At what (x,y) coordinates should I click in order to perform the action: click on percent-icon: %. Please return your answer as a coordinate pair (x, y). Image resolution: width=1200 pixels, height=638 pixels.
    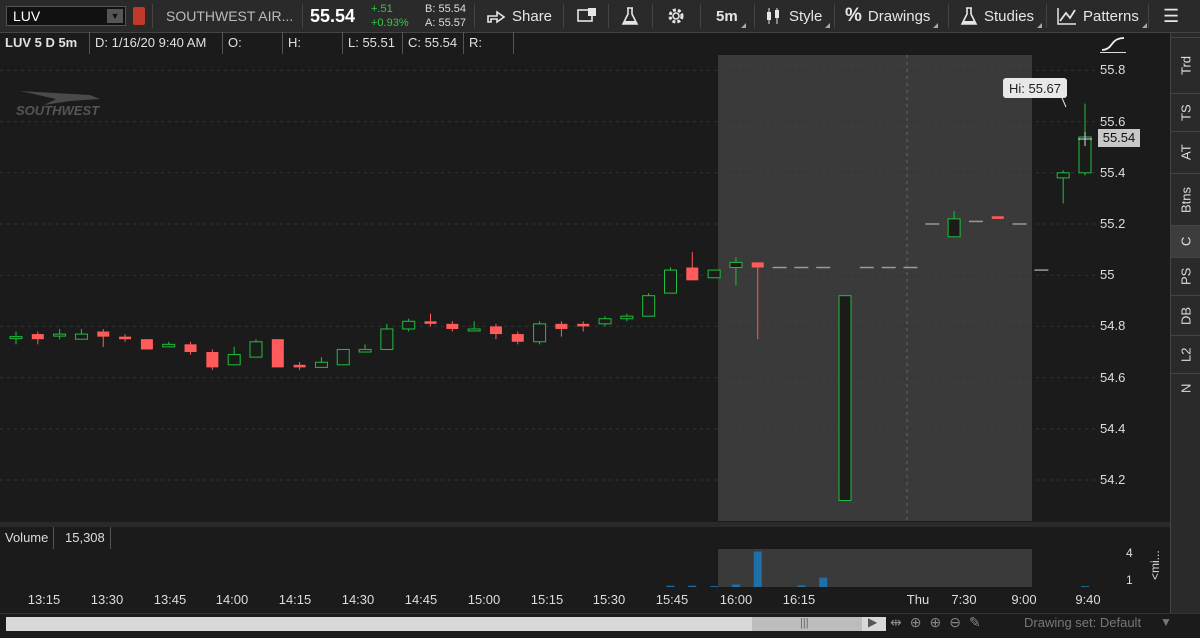
    Looking at the image, I should click on (853, 15).